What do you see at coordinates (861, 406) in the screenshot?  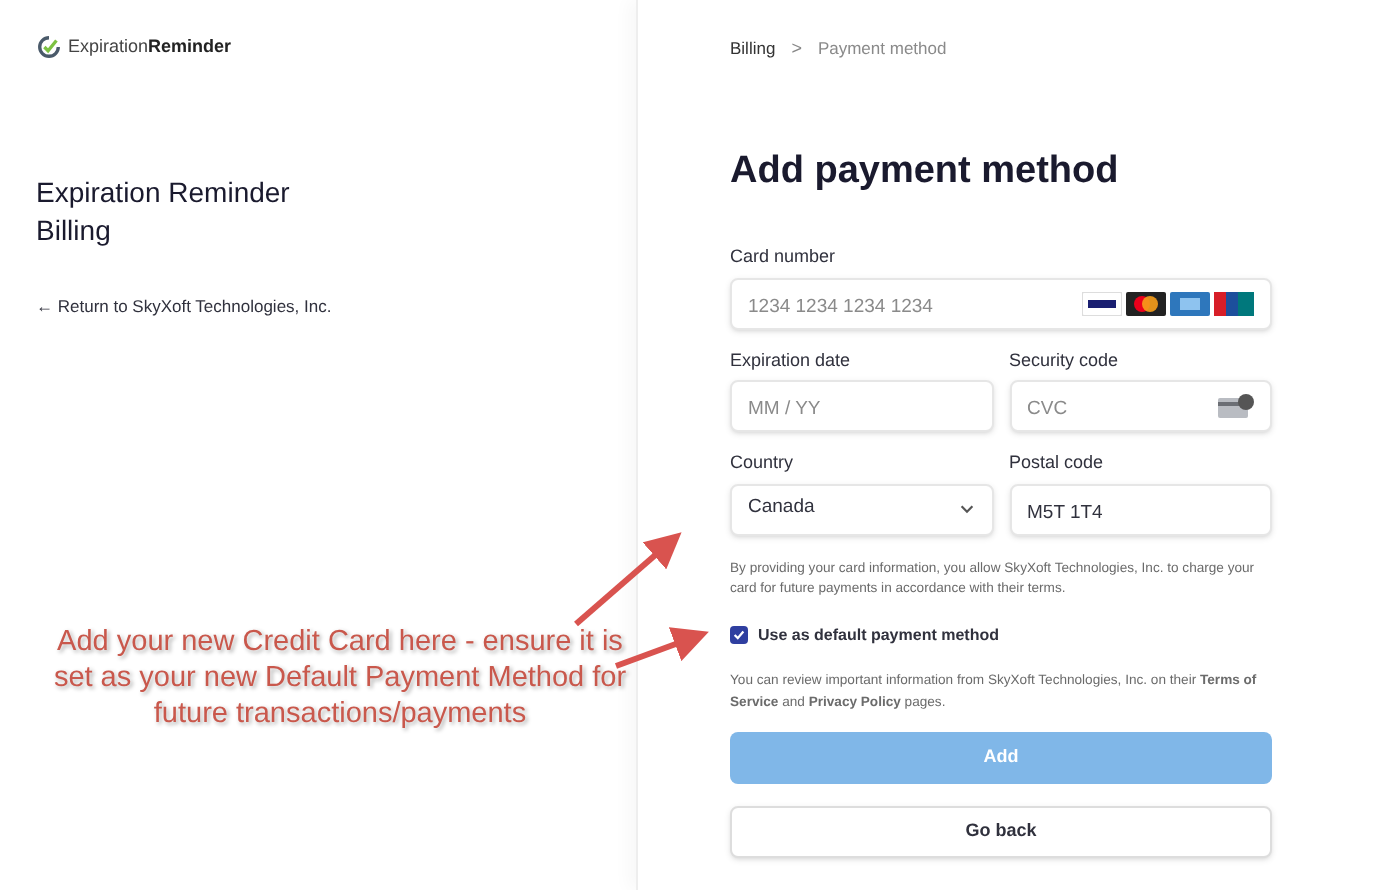 I see `input-field: MM / YY` at bounding box center [861, 406].